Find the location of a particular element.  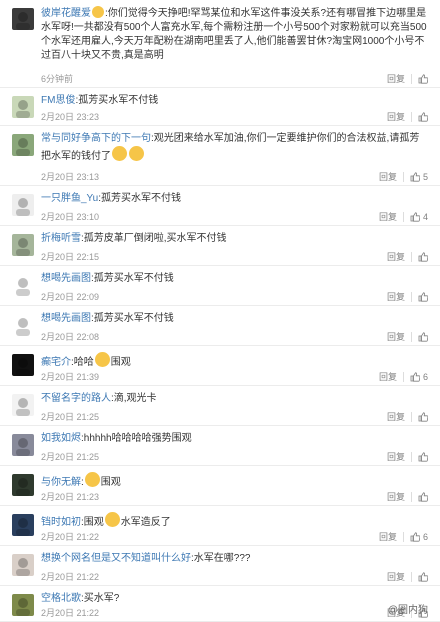

comment-time: 2月20日 21:39 is located at coordinates (70, 377).